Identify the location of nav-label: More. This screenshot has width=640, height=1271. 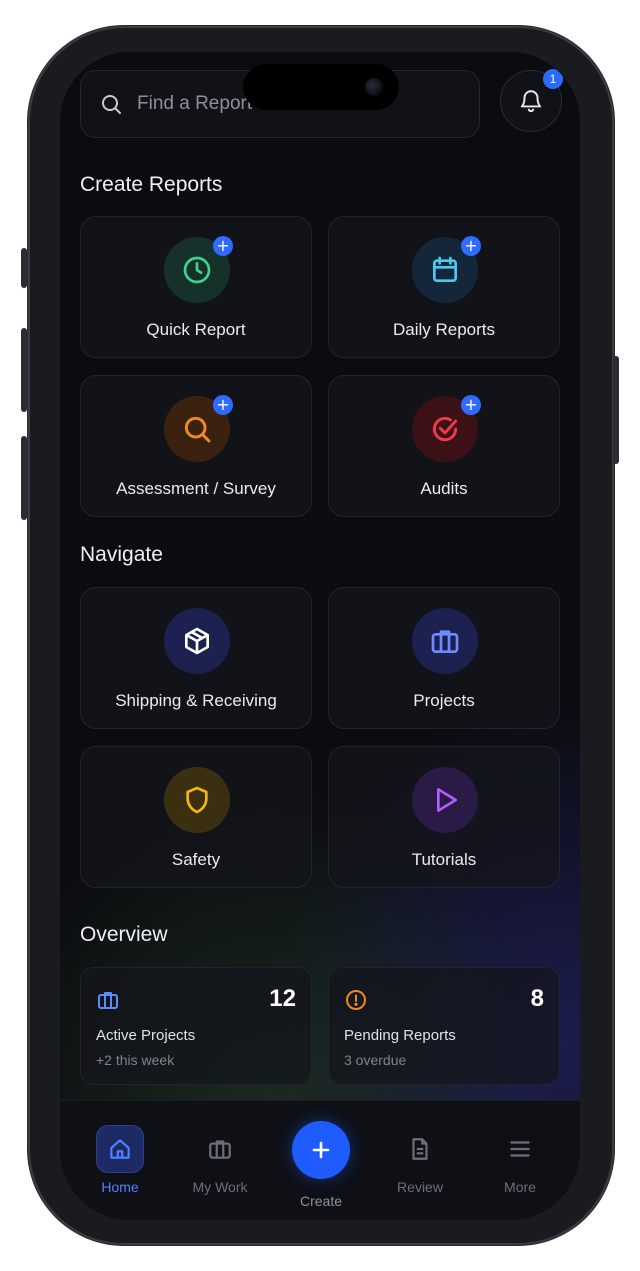
(520, 1187).